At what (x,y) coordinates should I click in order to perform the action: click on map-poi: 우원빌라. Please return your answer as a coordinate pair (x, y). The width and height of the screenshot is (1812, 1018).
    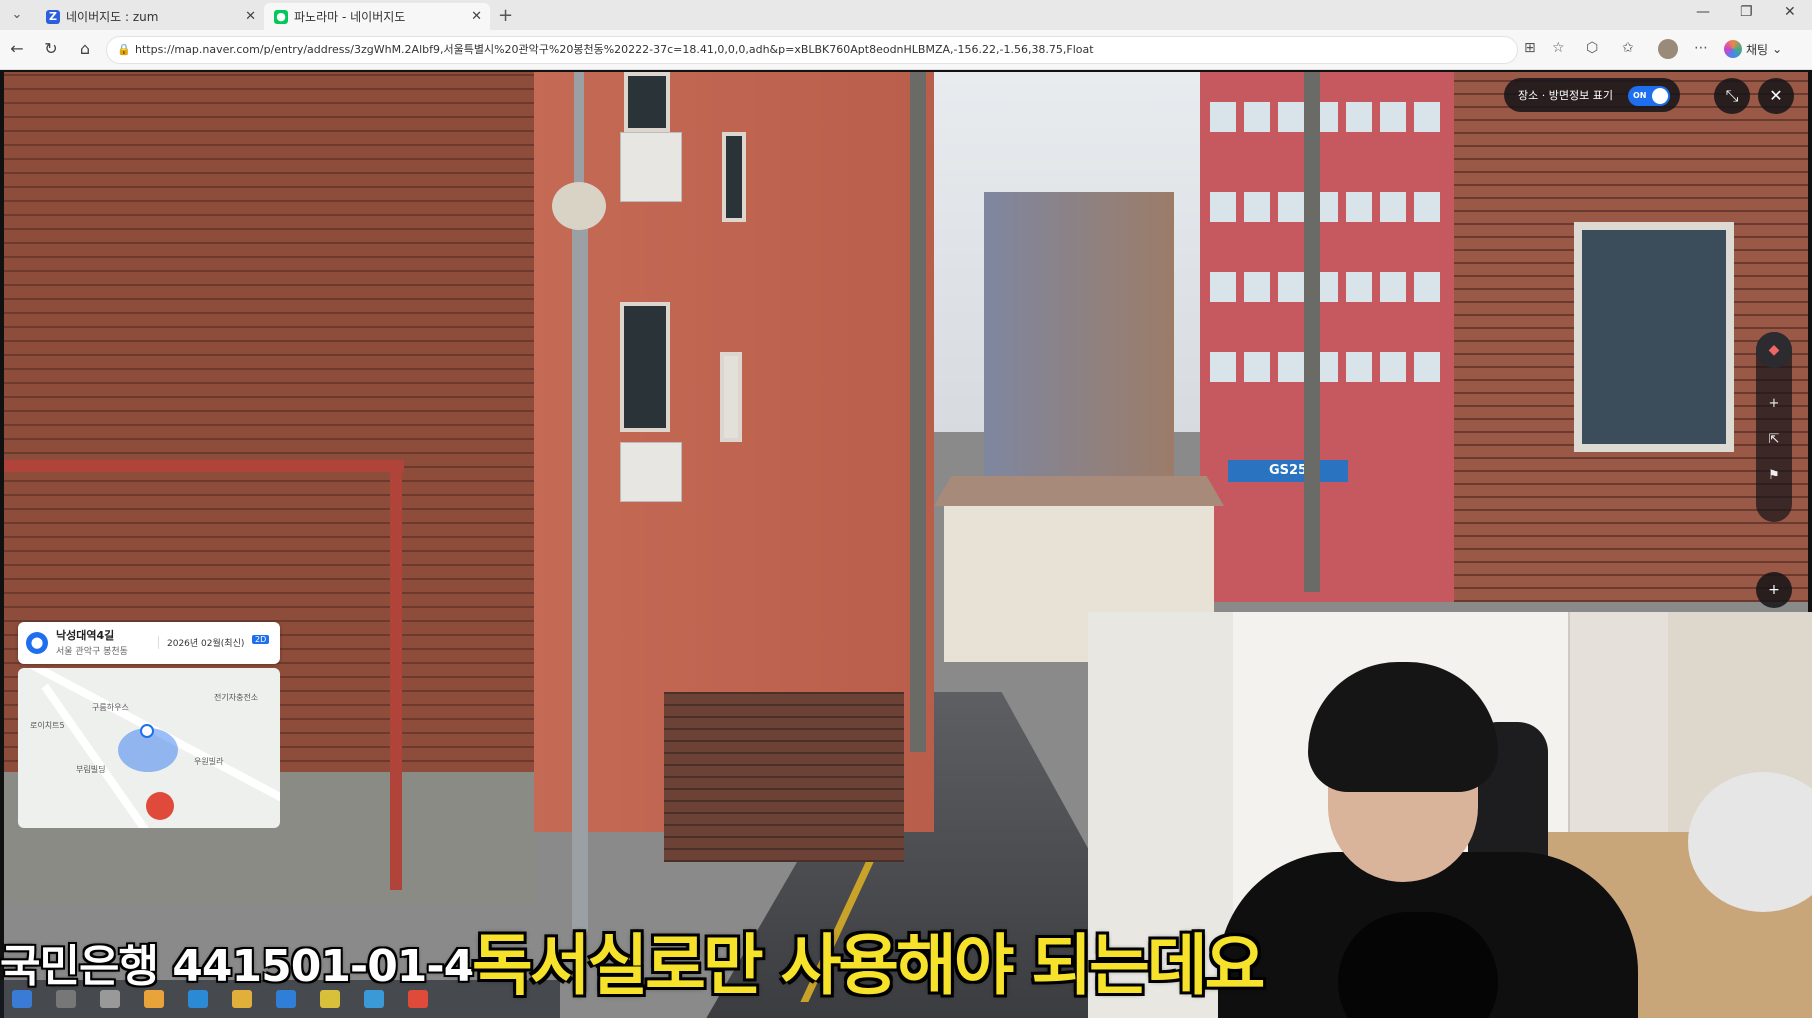
    Looking at the image, I should click on (209, 761).